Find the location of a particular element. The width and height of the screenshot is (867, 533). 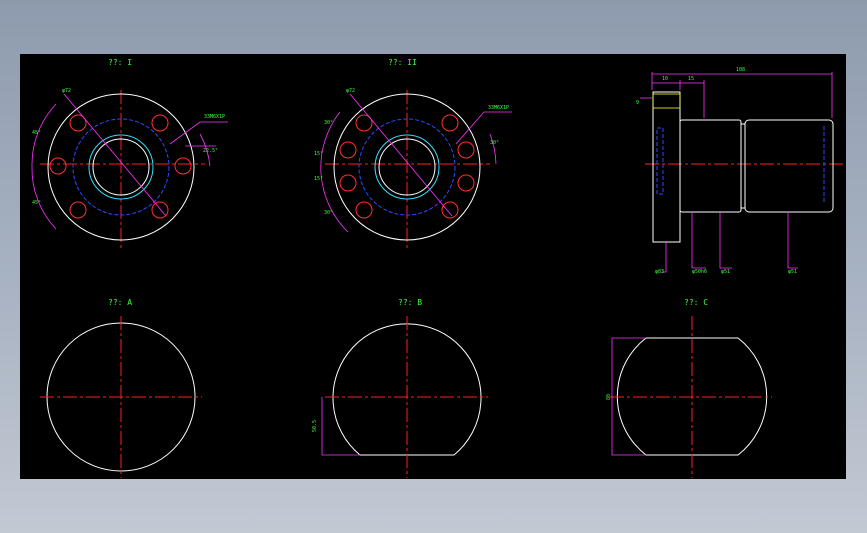

vc-width-label: 80 is located at coordinates (609, 397).